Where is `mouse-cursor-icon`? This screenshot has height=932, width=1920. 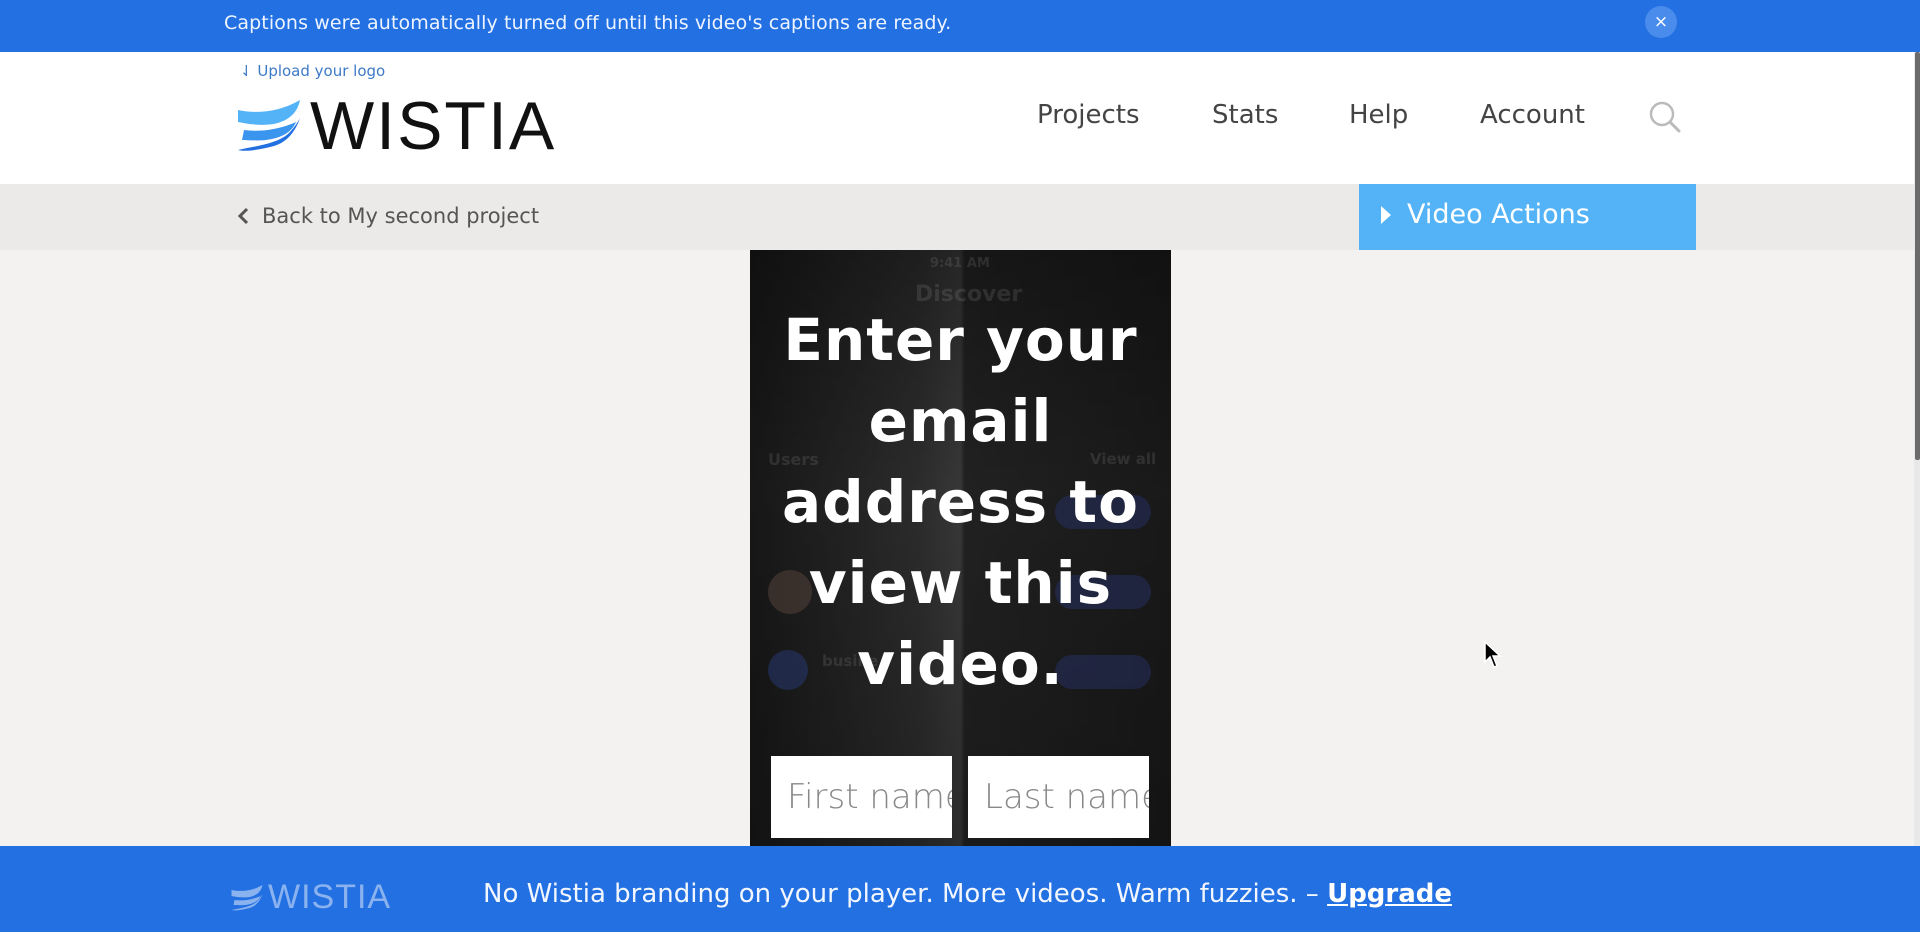 mouse-cursor-icon is located at coordinates (1493, 654).